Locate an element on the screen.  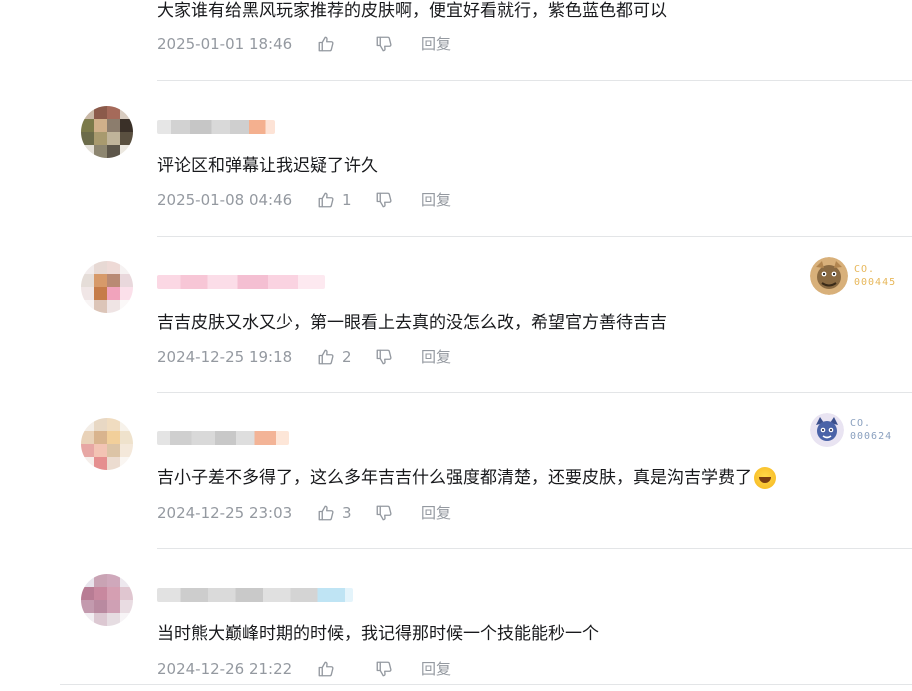
comment-meta: 2024-12-25 19:18 2 回复 is located at coordinates (304, 357).